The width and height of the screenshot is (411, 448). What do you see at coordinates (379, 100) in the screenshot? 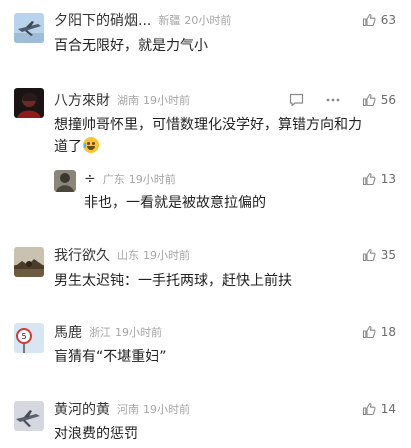
I see `like-button: 56` at bounding box center [379, 100].